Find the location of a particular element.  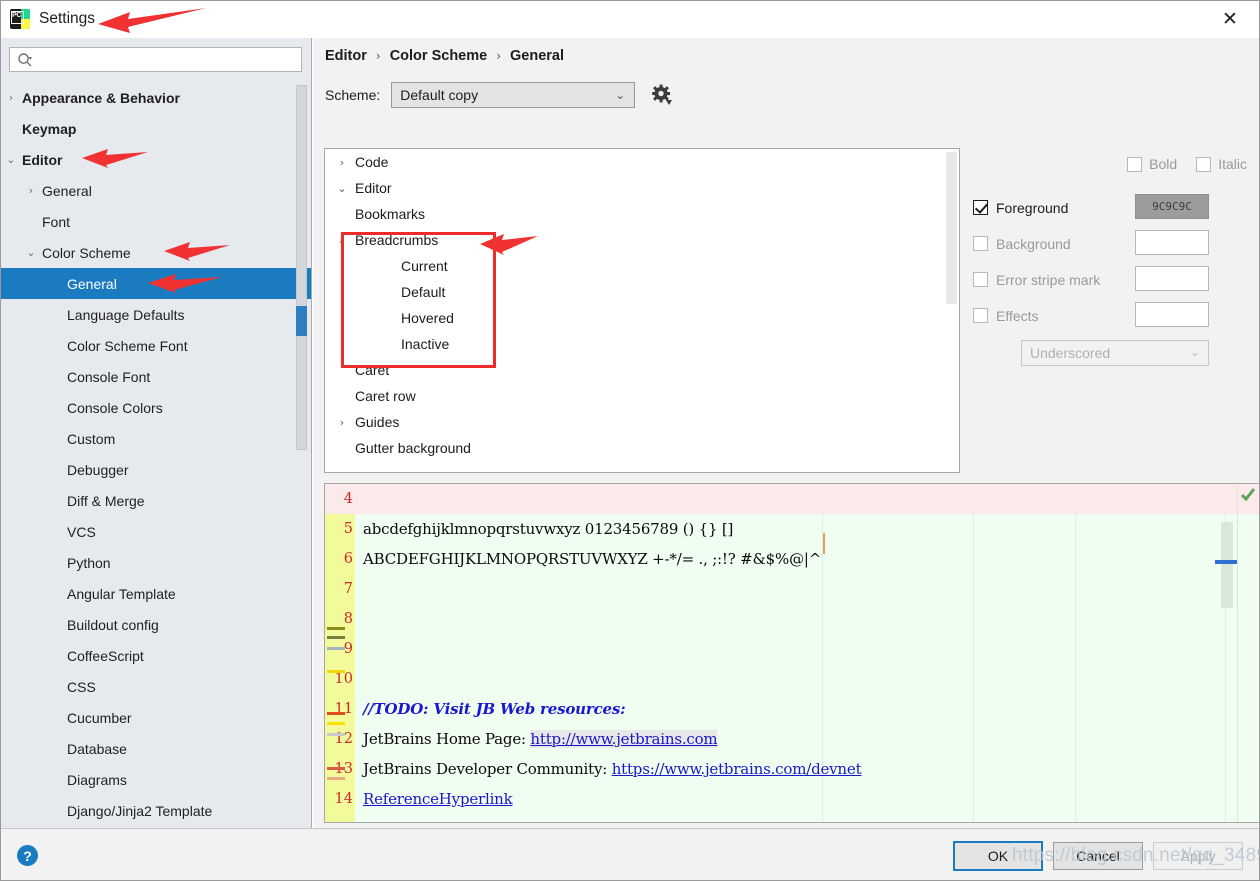

sidebar-item-label: General is located at coordinates (67, 190).